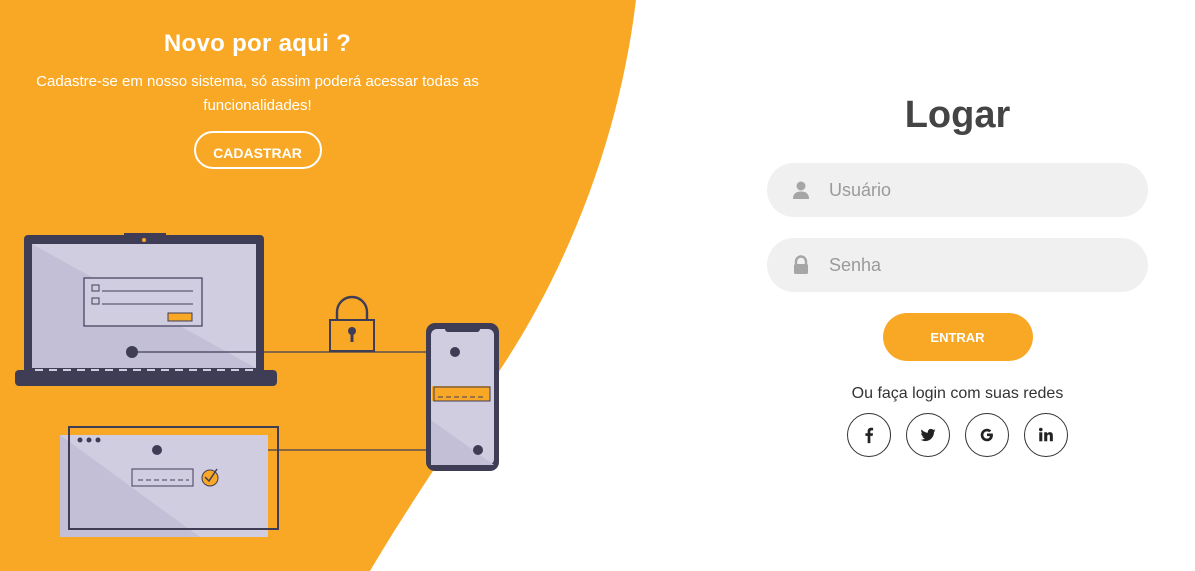 This screenshot has width=1195, height=571. I want to click on username-input, so click(979, 190).